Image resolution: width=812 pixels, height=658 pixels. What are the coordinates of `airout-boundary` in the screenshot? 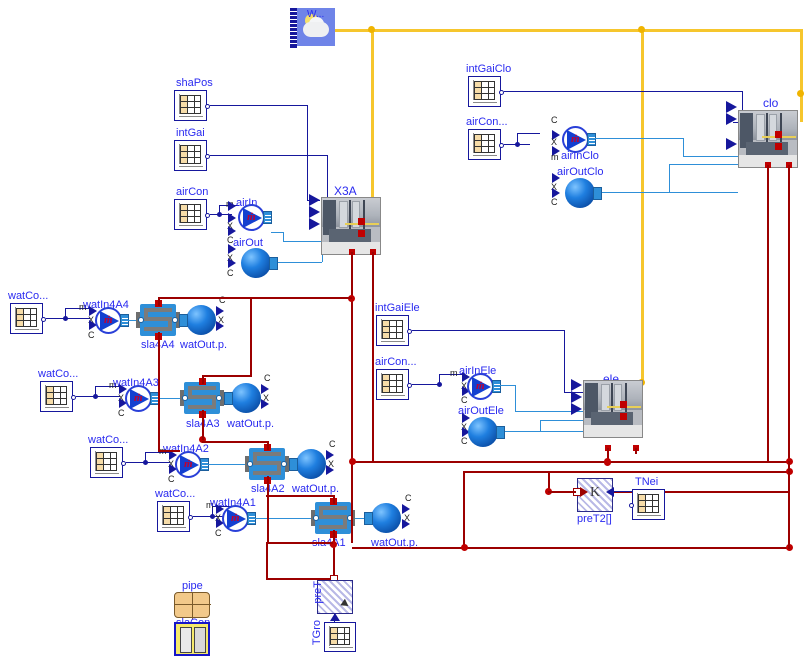 It's located at (259, 263).